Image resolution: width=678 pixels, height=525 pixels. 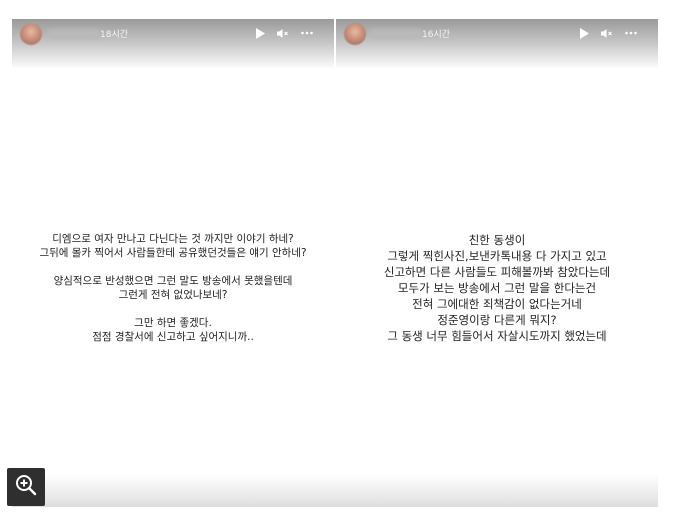 What do you see at coordinates (436, 35) in the screenshot?
I see `story-timestamp: 16시간` at bounding box center [436, 35].